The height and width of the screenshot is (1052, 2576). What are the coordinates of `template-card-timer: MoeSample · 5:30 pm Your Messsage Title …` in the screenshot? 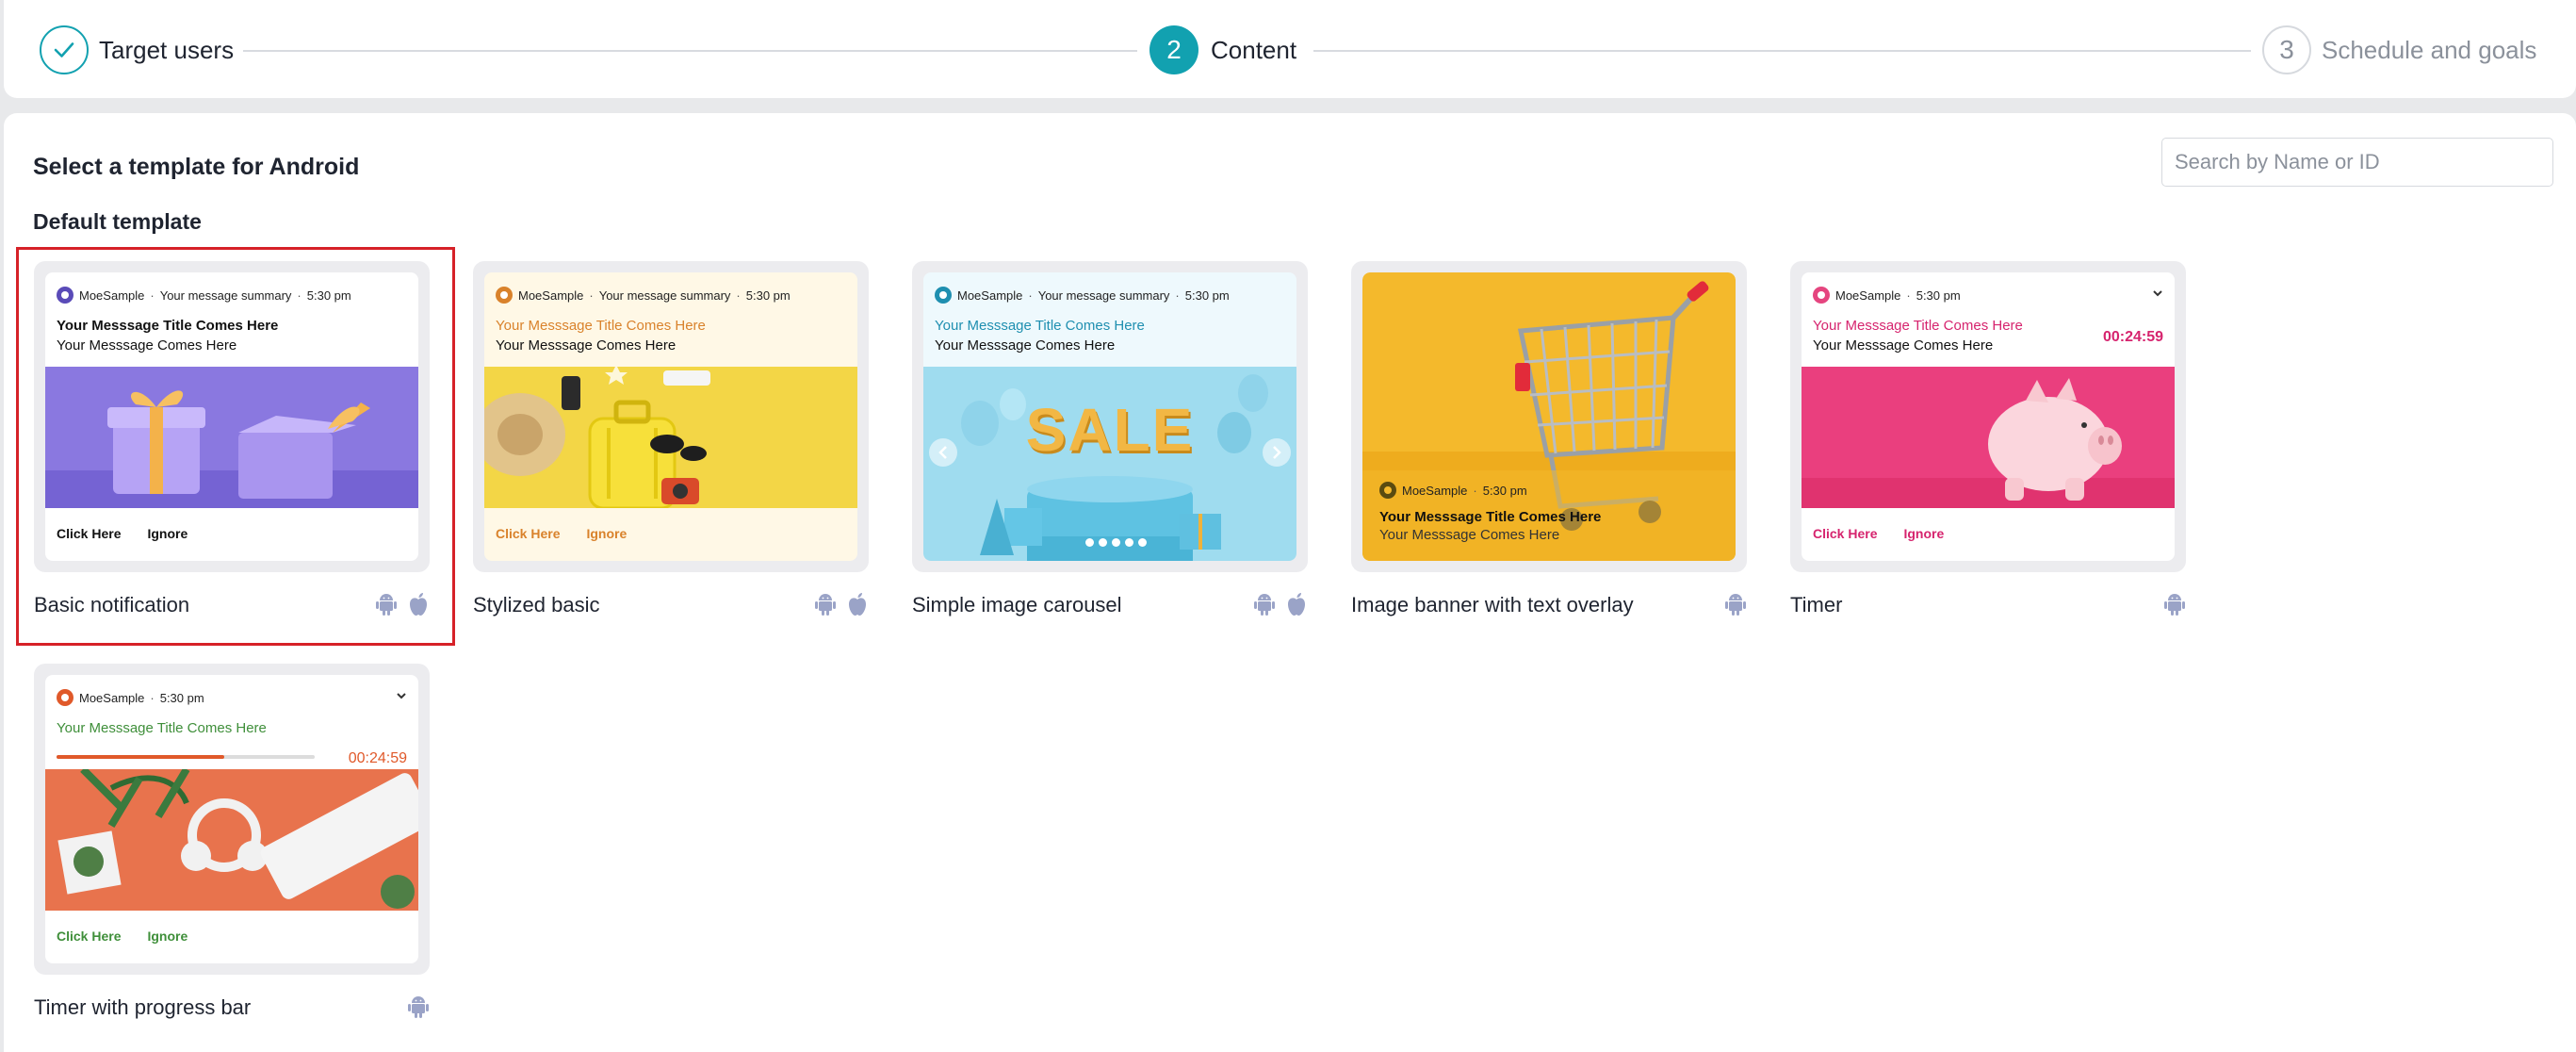 It's located at (1988, 442).